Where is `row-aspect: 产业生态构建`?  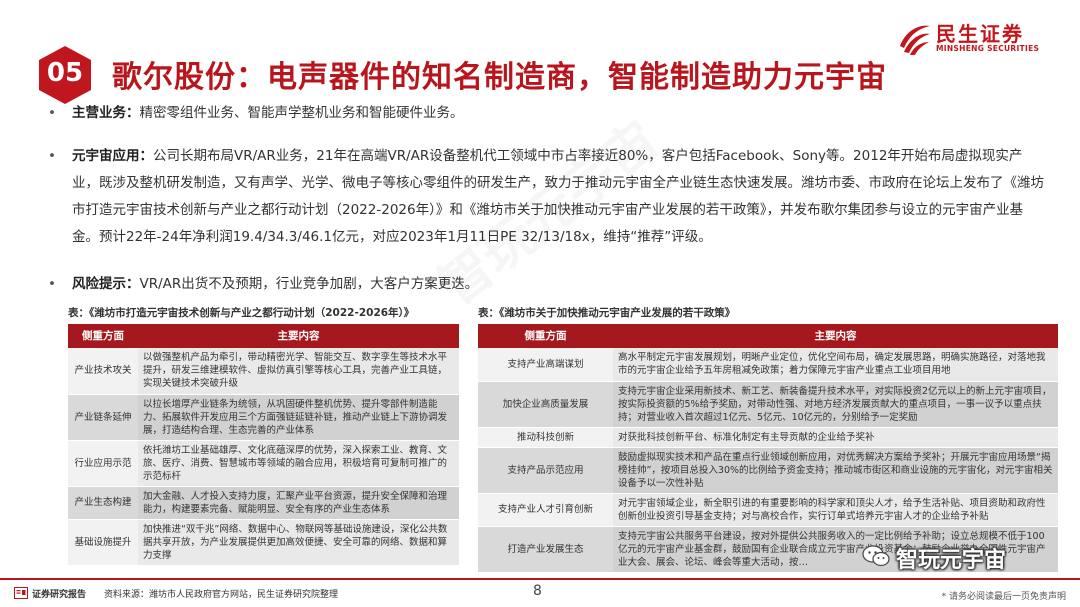
row-aspect: 产业生态构建 is located at coordinates (103, 503).